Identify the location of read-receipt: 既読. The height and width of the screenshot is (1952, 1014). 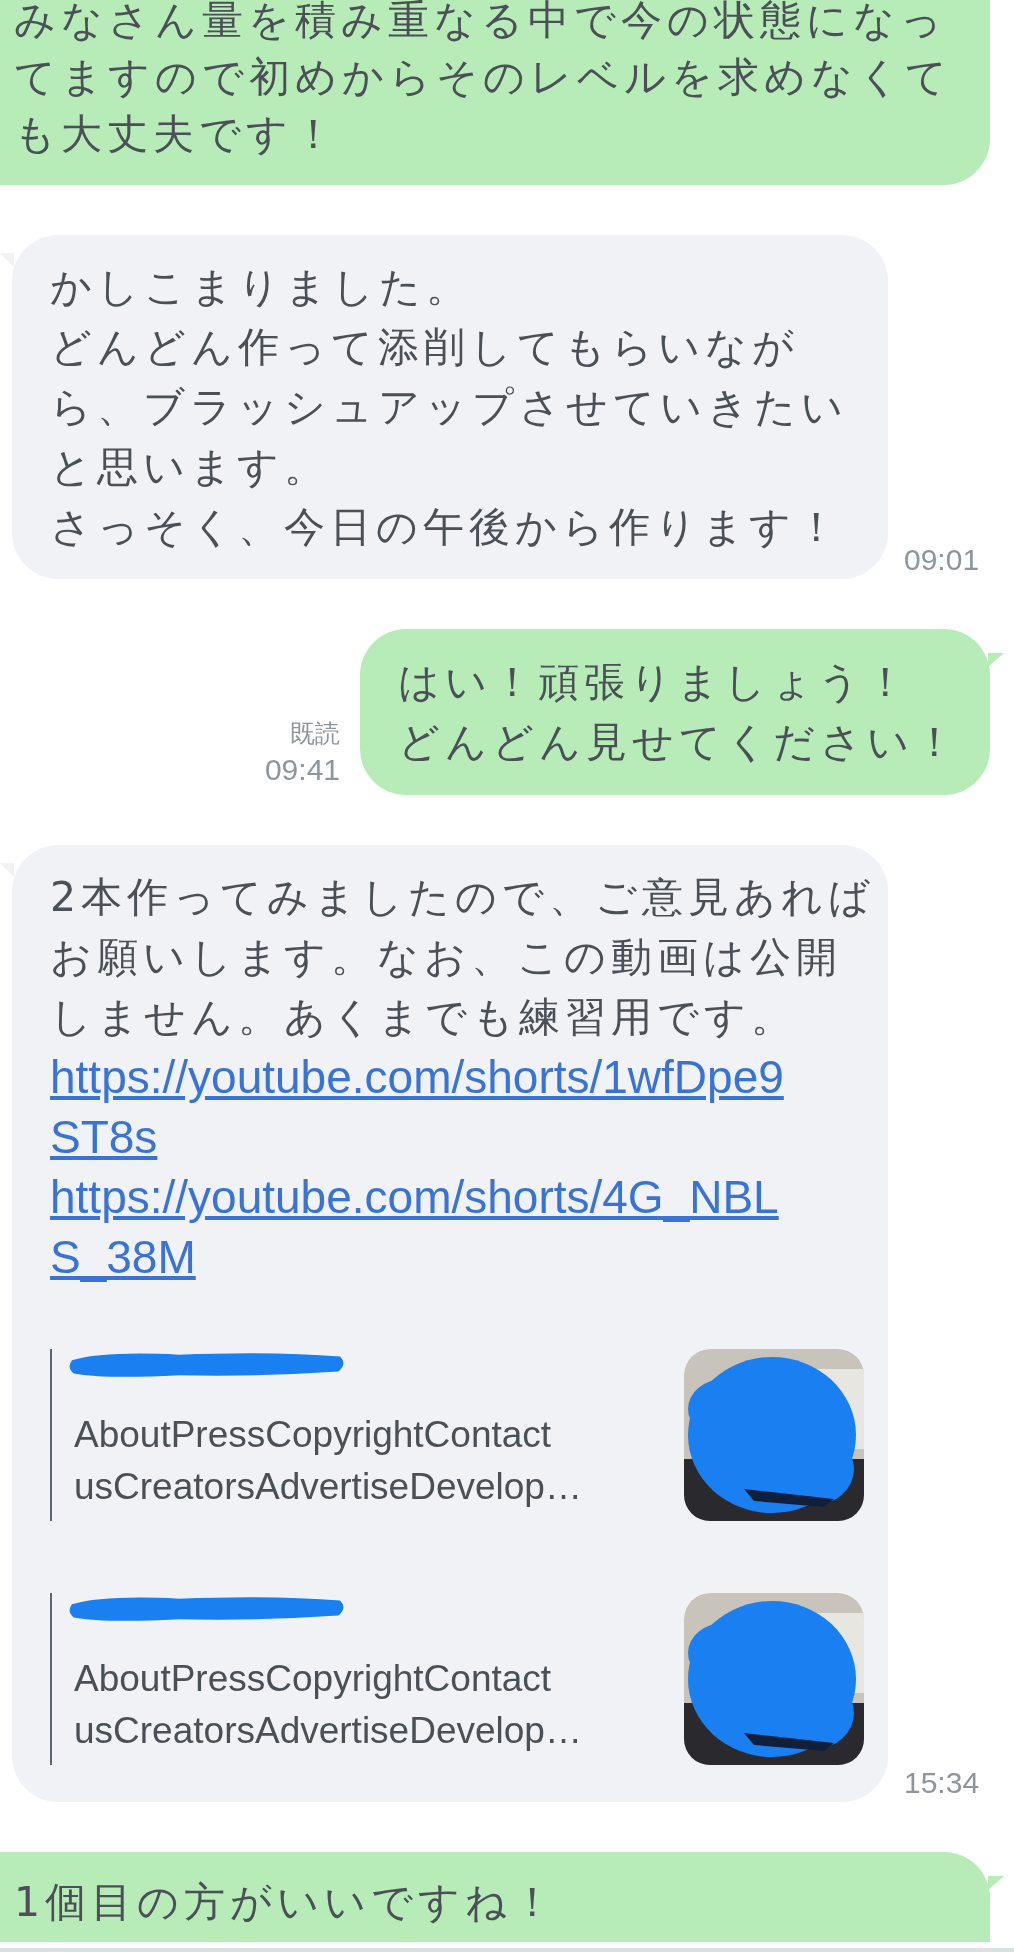
(315, 733).